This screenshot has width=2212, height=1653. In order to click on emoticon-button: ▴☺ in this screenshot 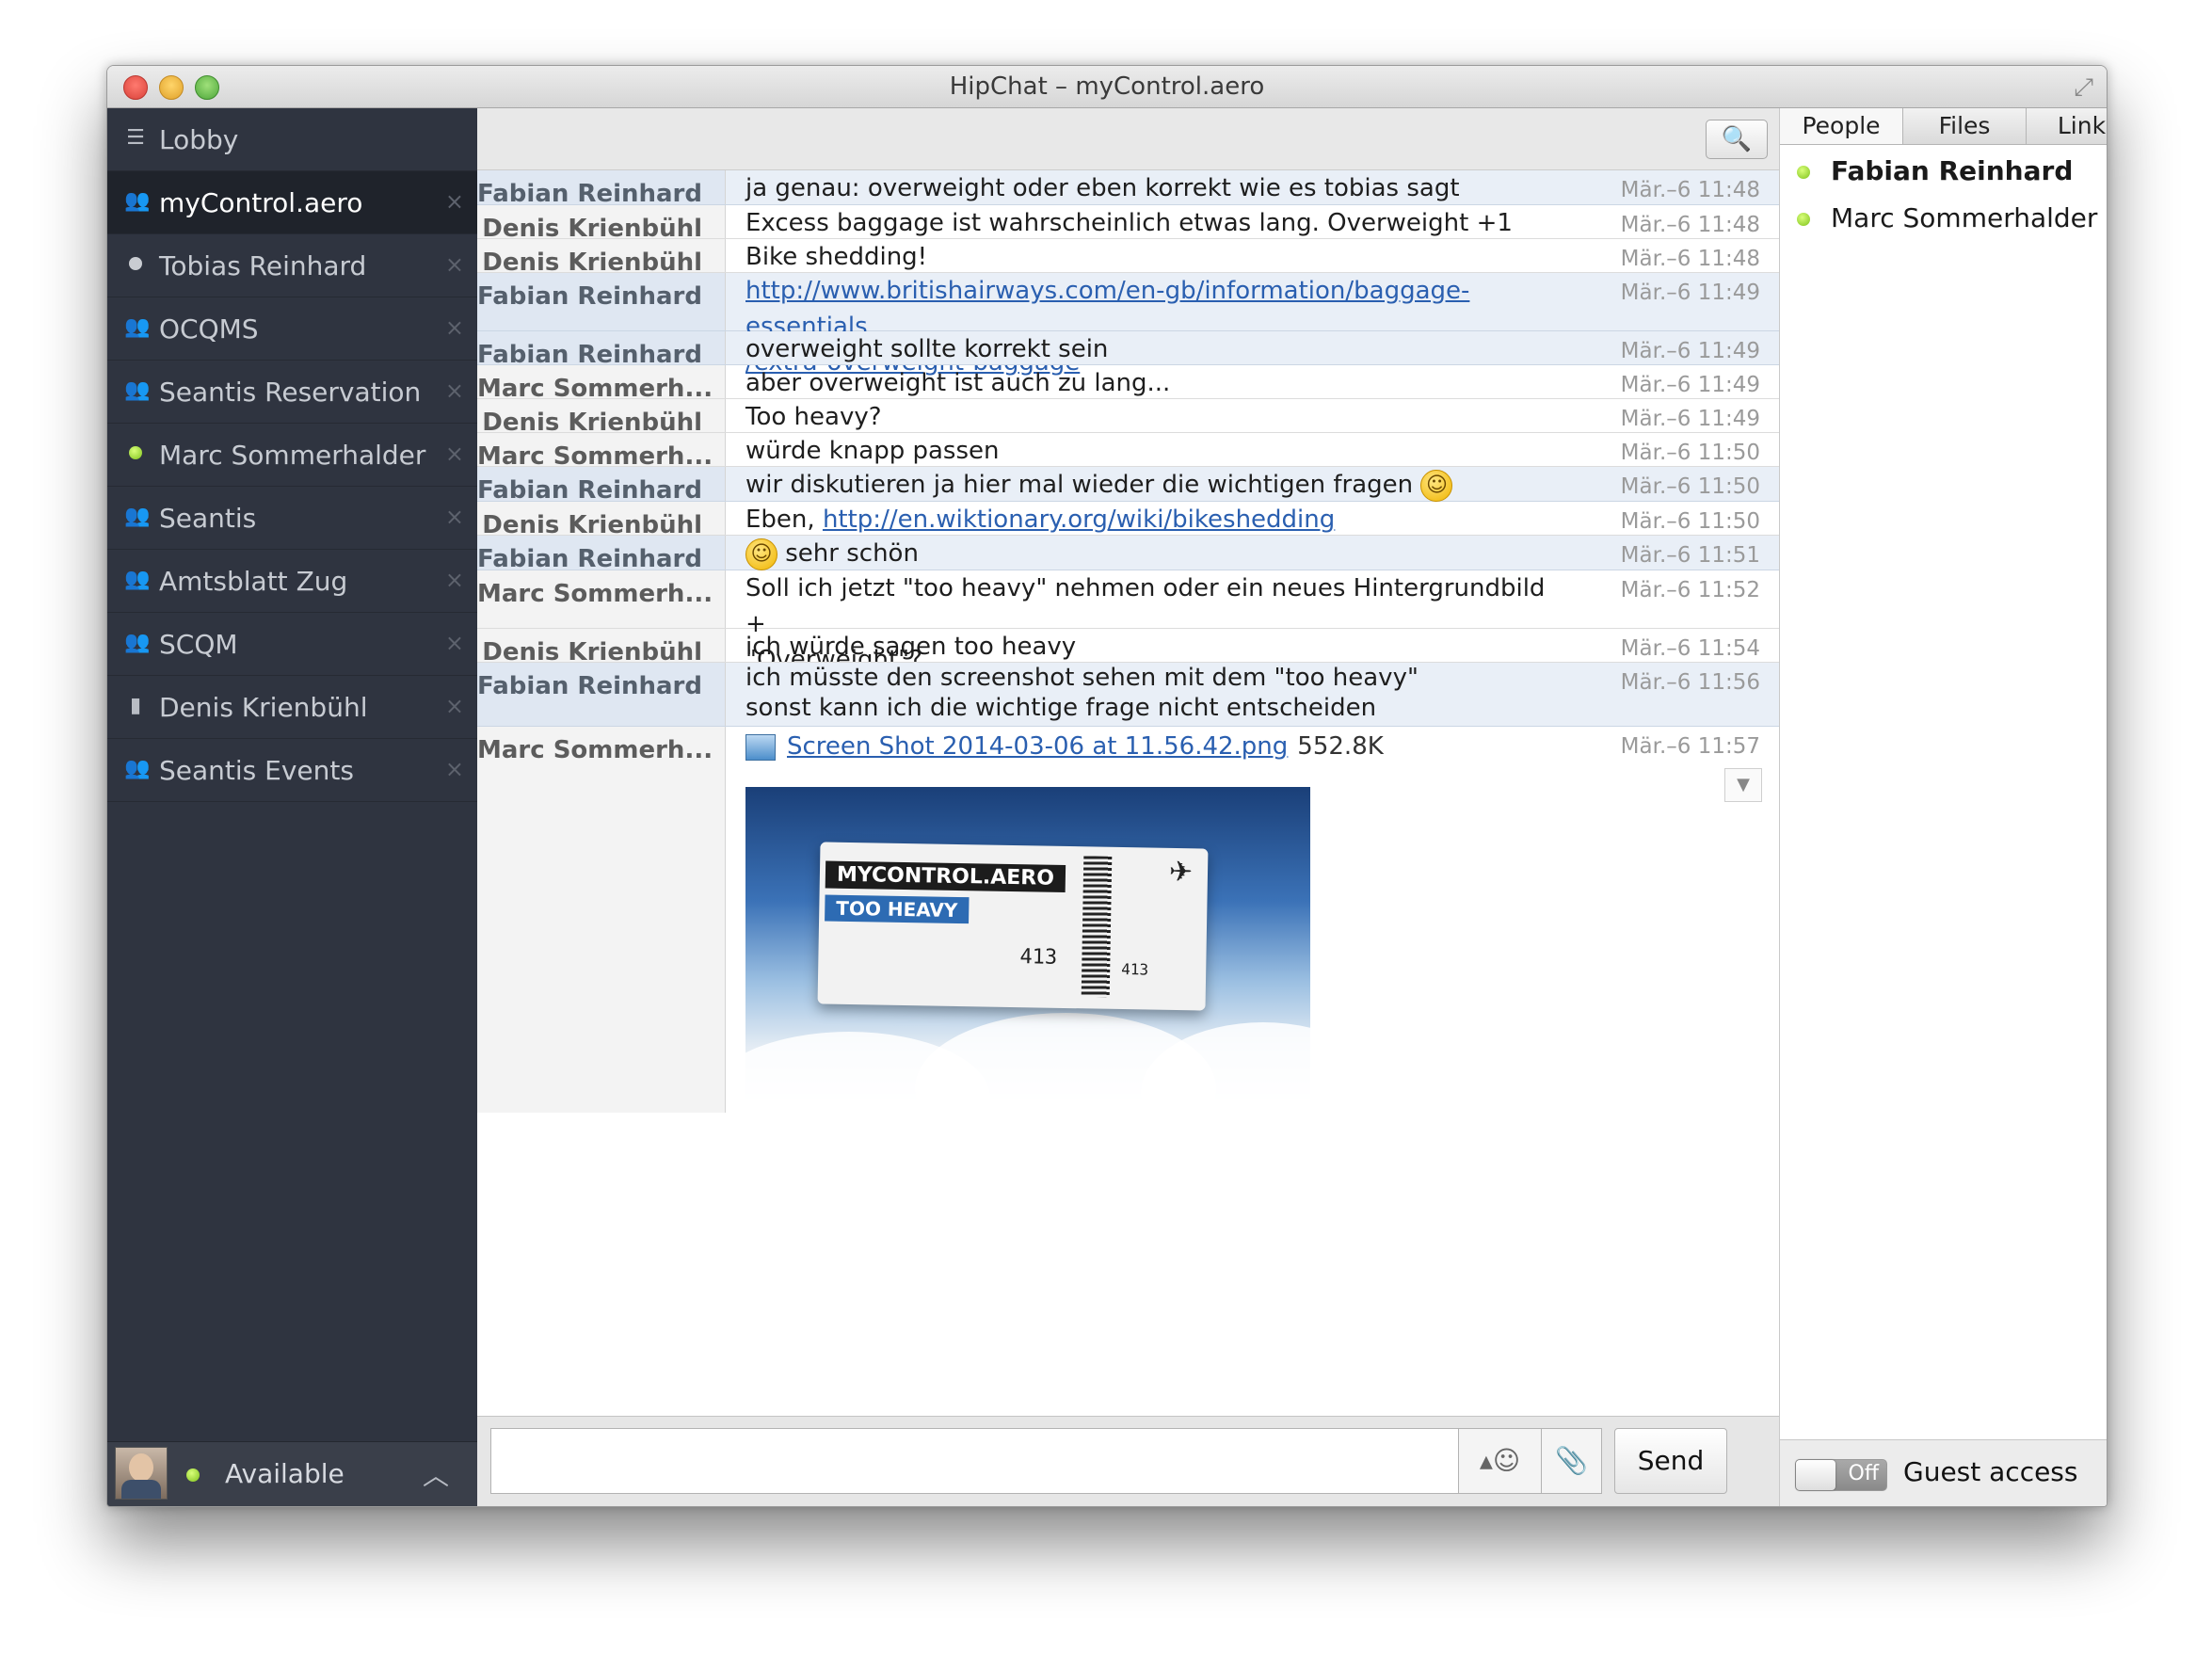, I will do `click(1500, 1461)`.